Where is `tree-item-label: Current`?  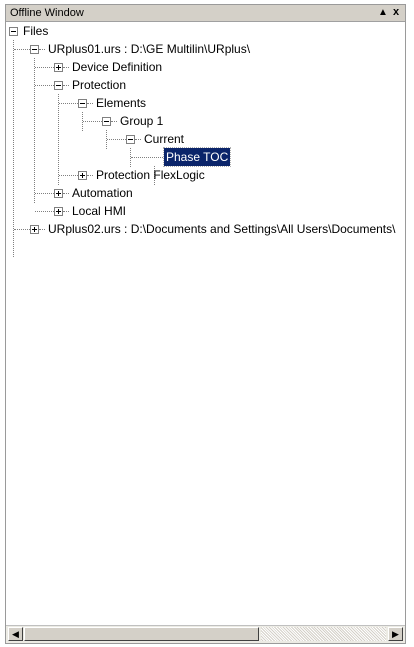
tree-item-label: Current is located at coordinates (164, 139).